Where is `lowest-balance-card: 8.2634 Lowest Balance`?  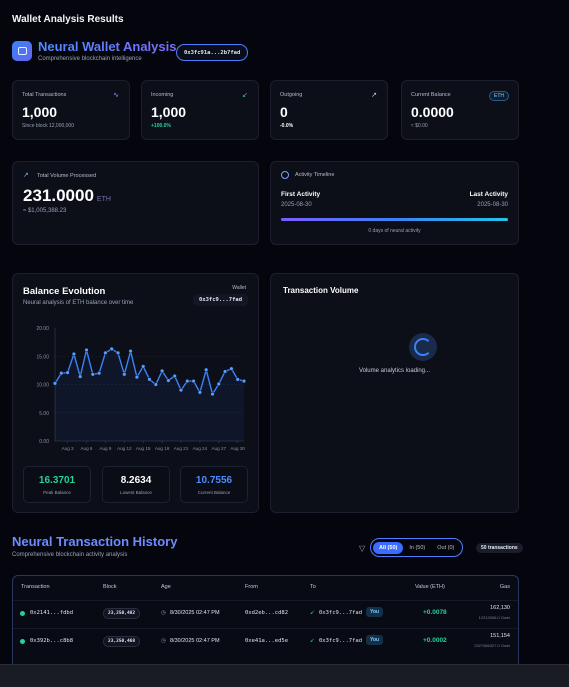
lowest-balance-card: 8.2634 Lowest Balance is located at coordinates (136, 484).